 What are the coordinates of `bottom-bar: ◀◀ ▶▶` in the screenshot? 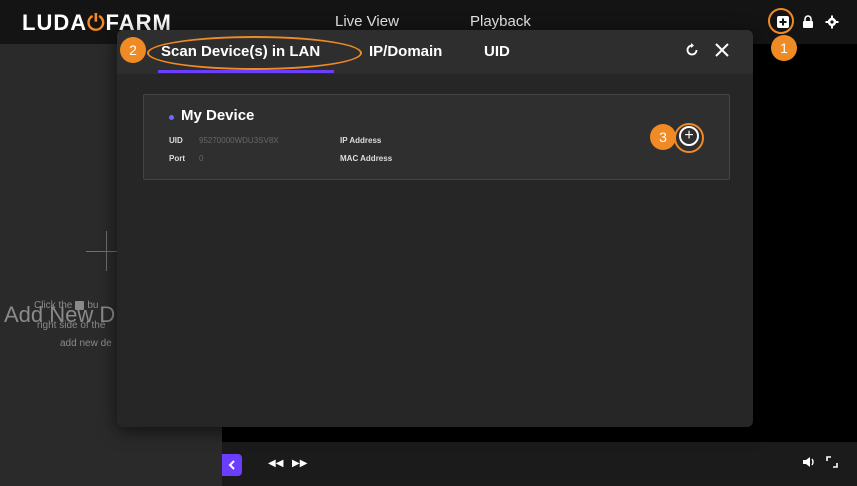 It's located at (539, 464).